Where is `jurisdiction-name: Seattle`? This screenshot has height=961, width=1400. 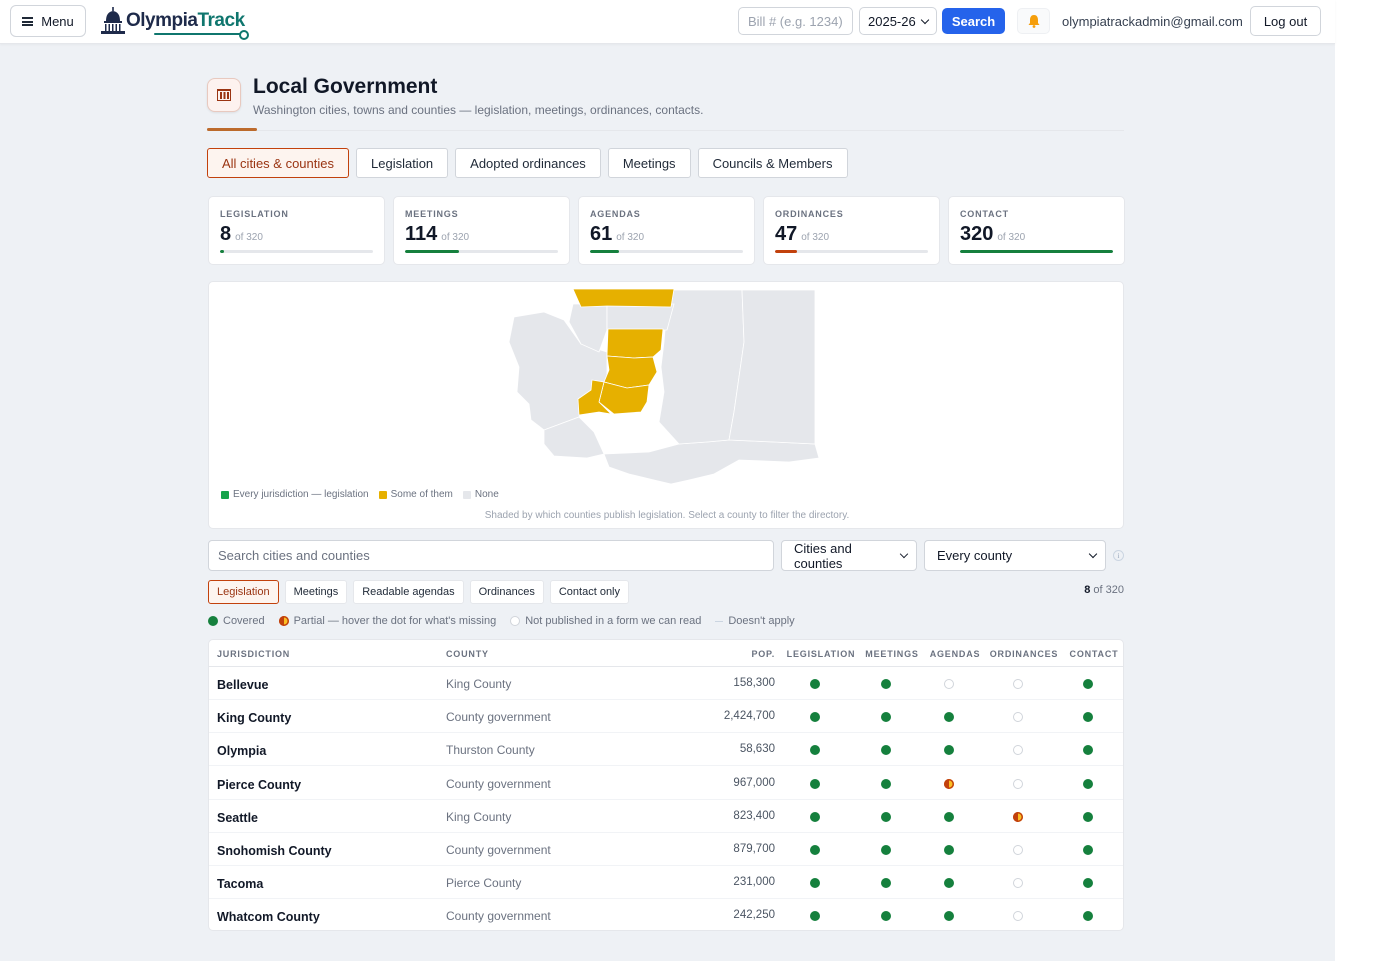
jurisdiction-name: Seattle is located at coordinates (237, 818).